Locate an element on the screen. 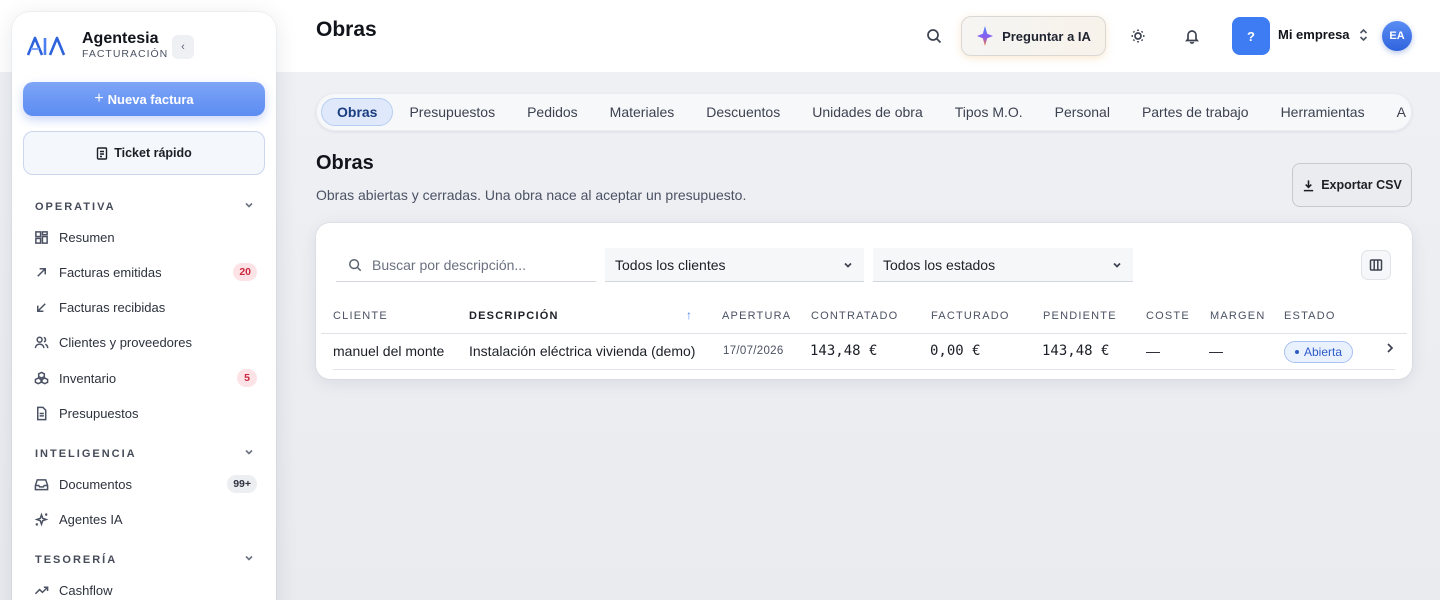 The height and width of the screenshot is (600, 1440). search-button is located at coordinates (934, 36).